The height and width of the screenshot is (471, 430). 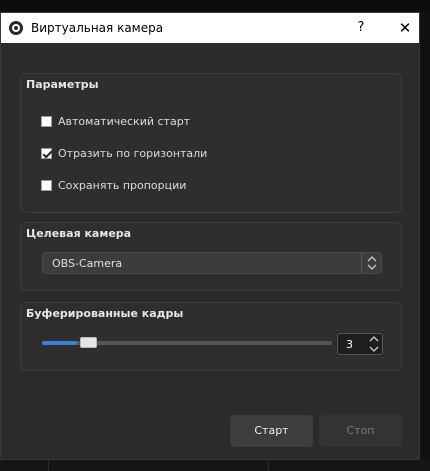 I want to click on option-keep-aspect-label: Сохранять пропорции, so click(x=122, y=185).